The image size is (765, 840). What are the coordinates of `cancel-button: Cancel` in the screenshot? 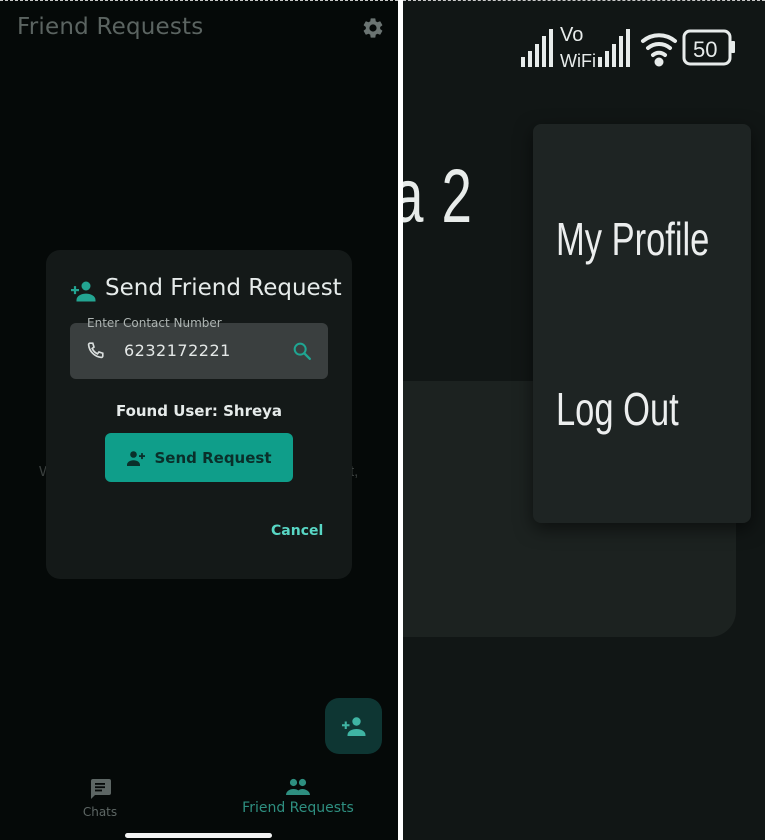 It's located at (297, 531).